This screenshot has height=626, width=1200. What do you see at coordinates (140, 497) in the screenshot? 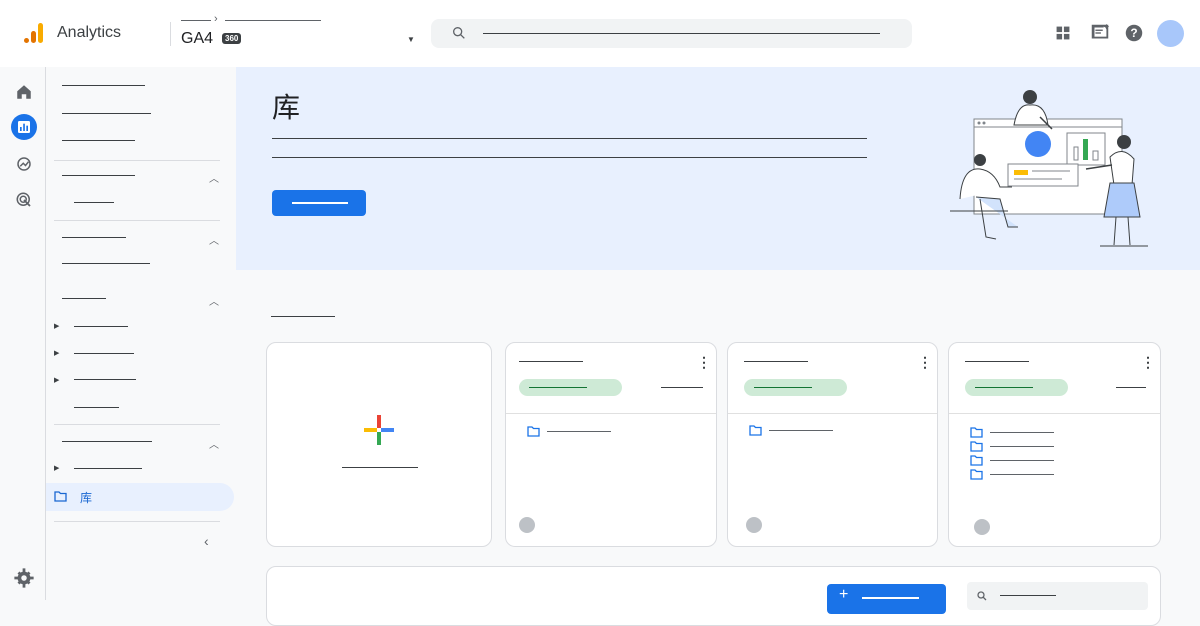
I see `nav-item-library: 库` at bounding box center [140, 497].